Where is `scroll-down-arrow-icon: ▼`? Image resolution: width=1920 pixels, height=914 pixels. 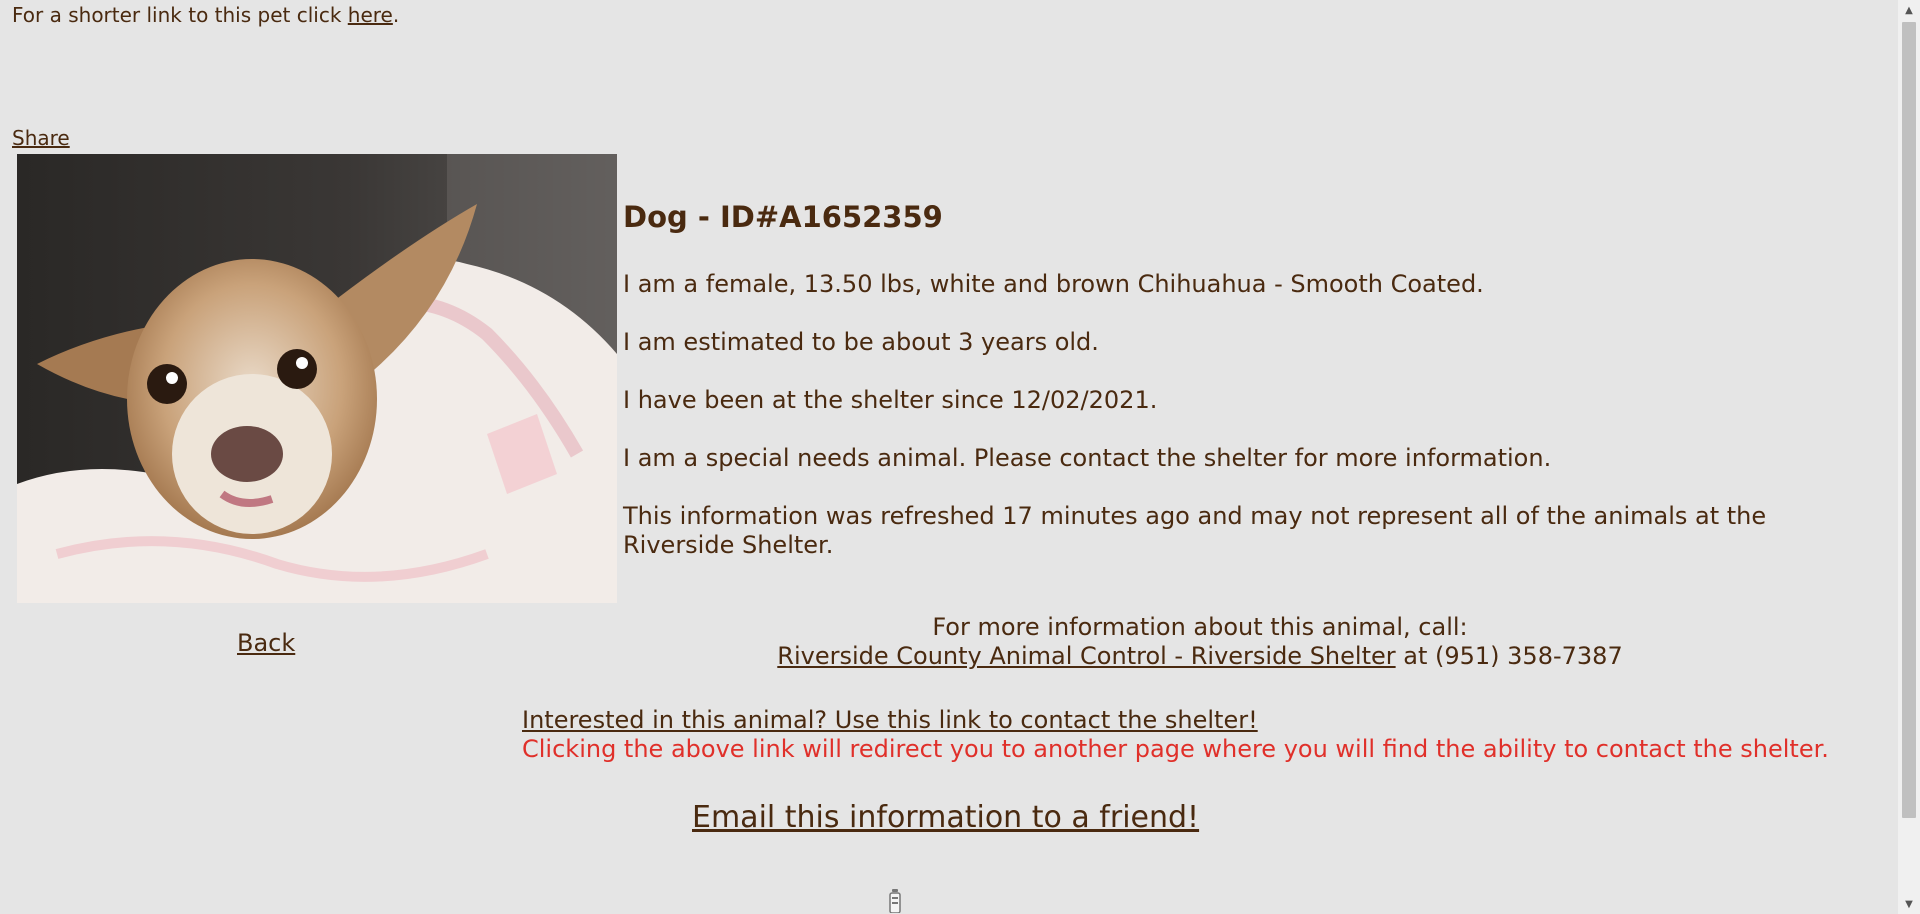 scroll-down-arrow-icon: ▼ is located at coordinates (1909, 904).